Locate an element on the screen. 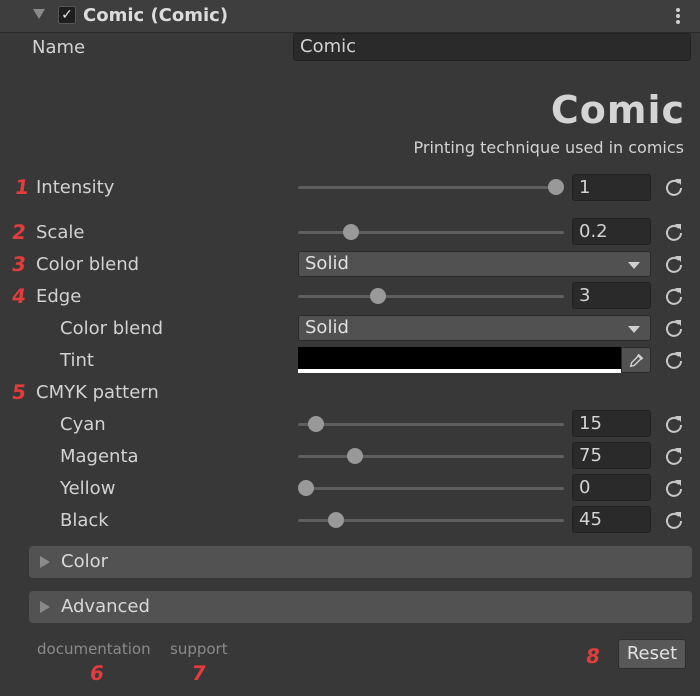 This screenshot has height=696, width=700. intensity-slider-track is located at coordinates (427, 187).